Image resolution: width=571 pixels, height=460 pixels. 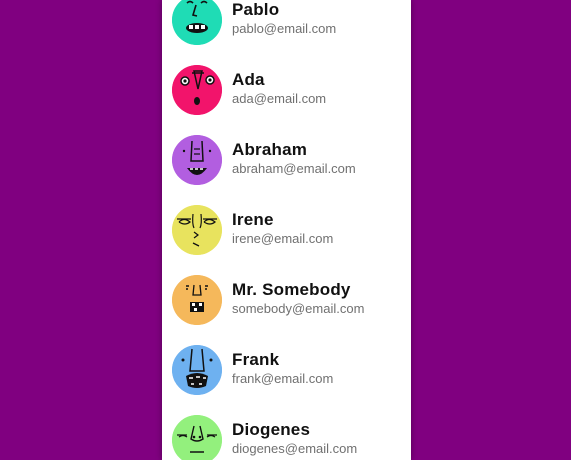 What do you see at coordinates (291, 289) in the screenshot?
I see `contact-name: Mr. Somebody` at bounding box center [291, 289].